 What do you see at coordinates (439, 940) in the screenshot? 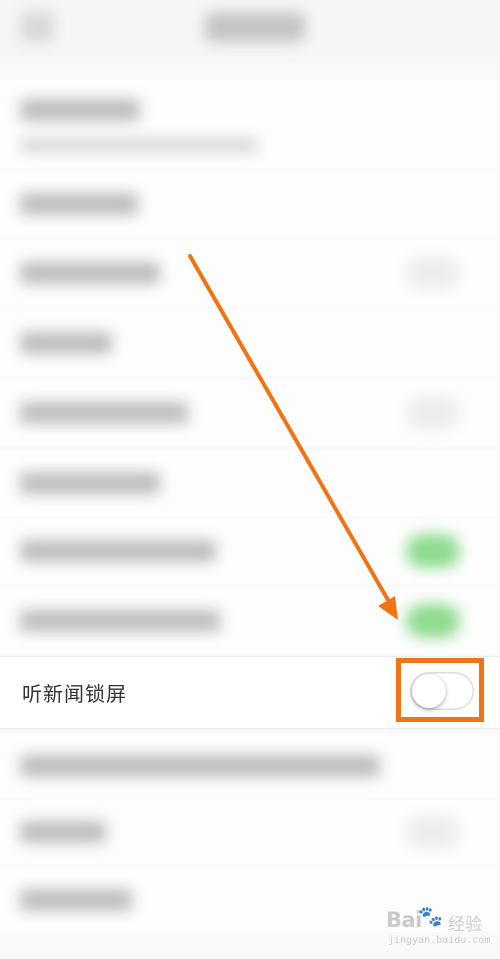
I see `watermark-url: jingyan.baidu.com` at bounding box center [439, 940].